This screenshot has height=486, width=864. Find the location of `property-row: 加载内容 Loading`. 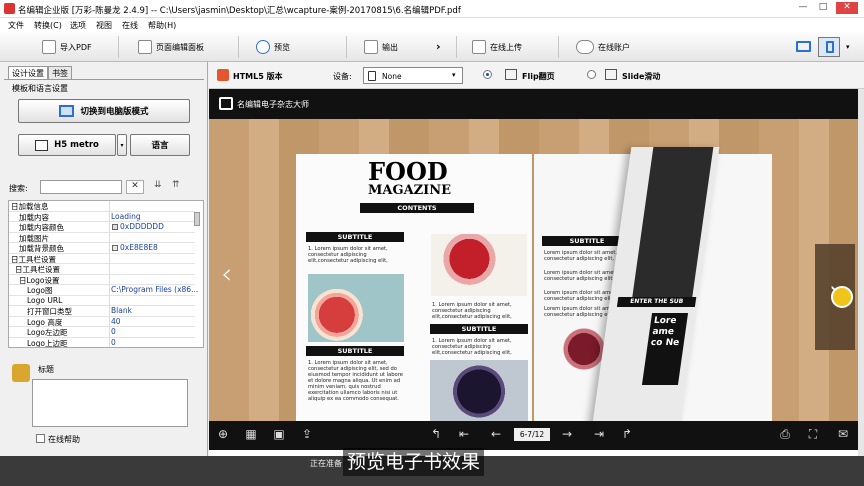

property-row: 加载内容 Loading is located at coordinates (102, 216).